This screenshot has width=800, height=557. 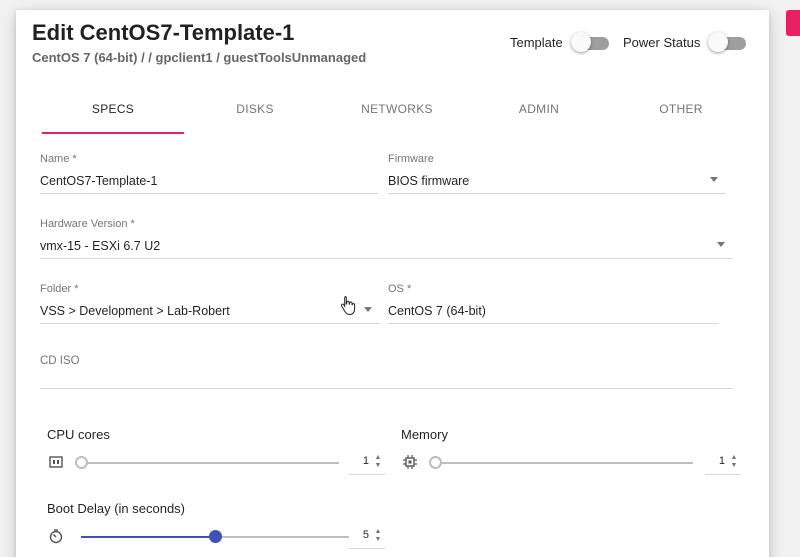 I want to click on memory-value: 1, so click(x=721, y=461).